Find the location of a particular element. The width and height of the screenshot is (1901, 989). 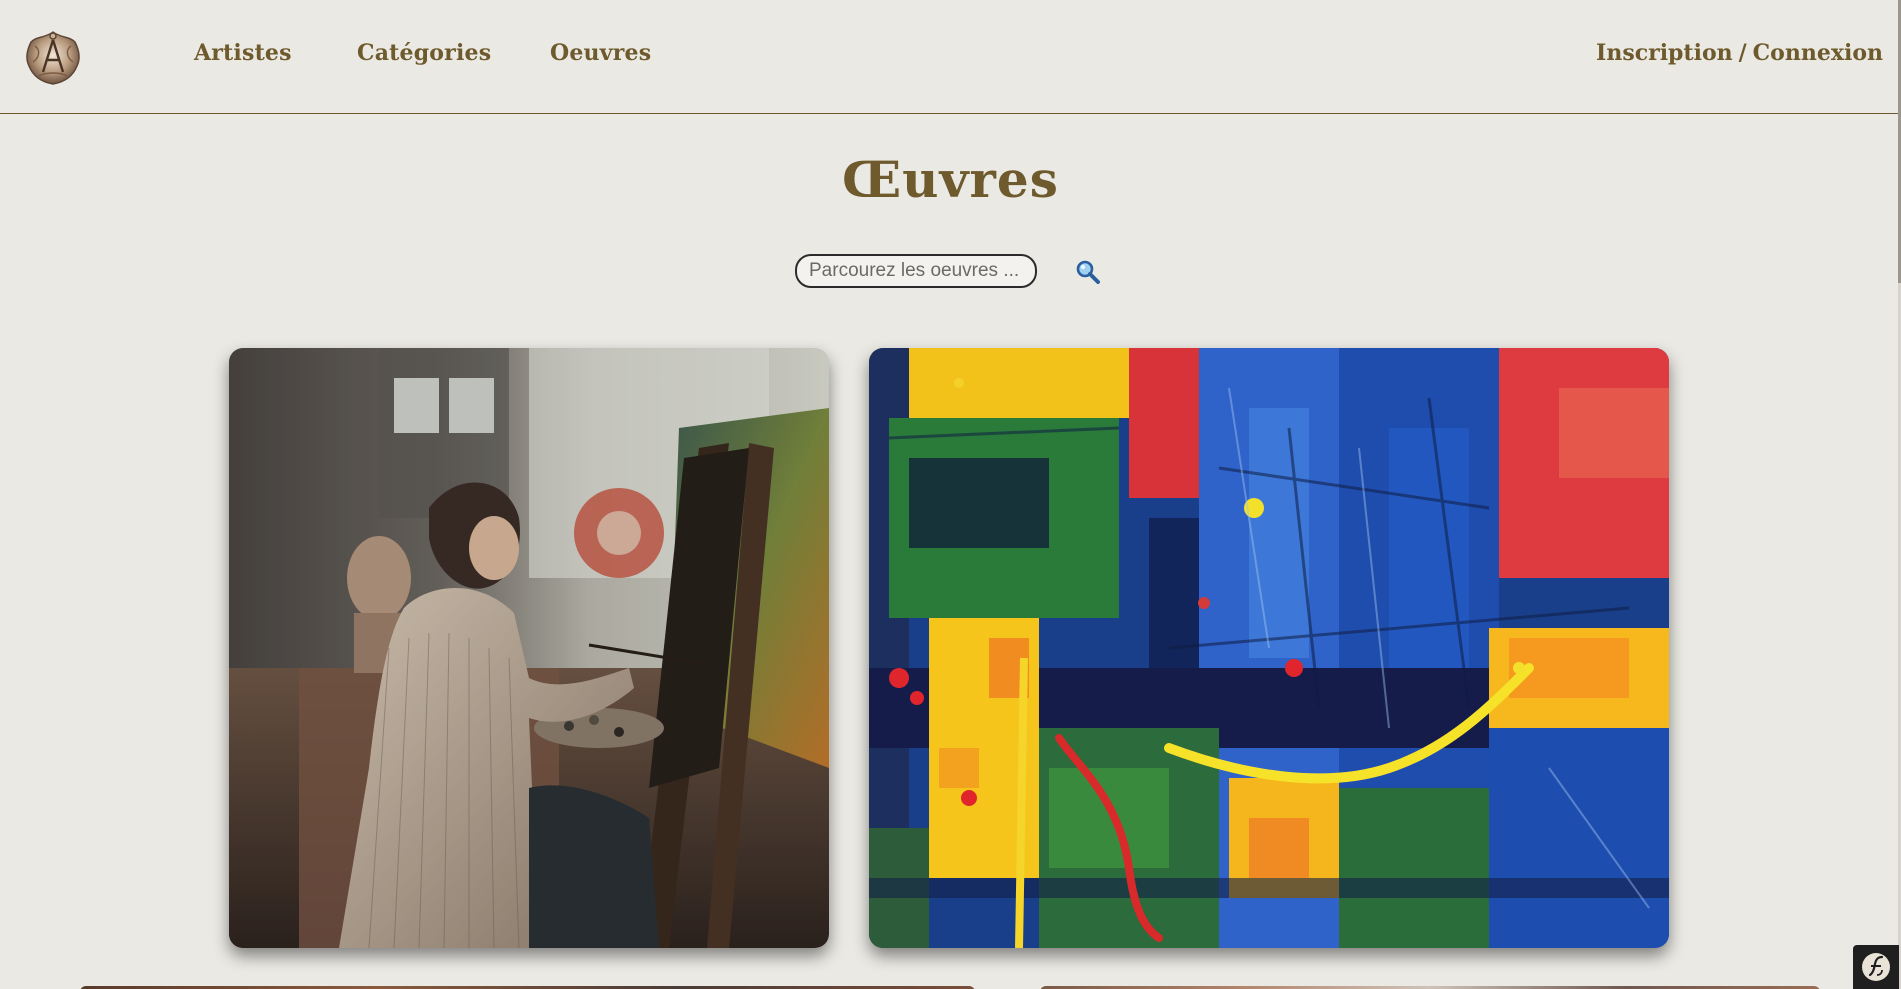

page-title: Œuvres is located at coordinates (950, 179).